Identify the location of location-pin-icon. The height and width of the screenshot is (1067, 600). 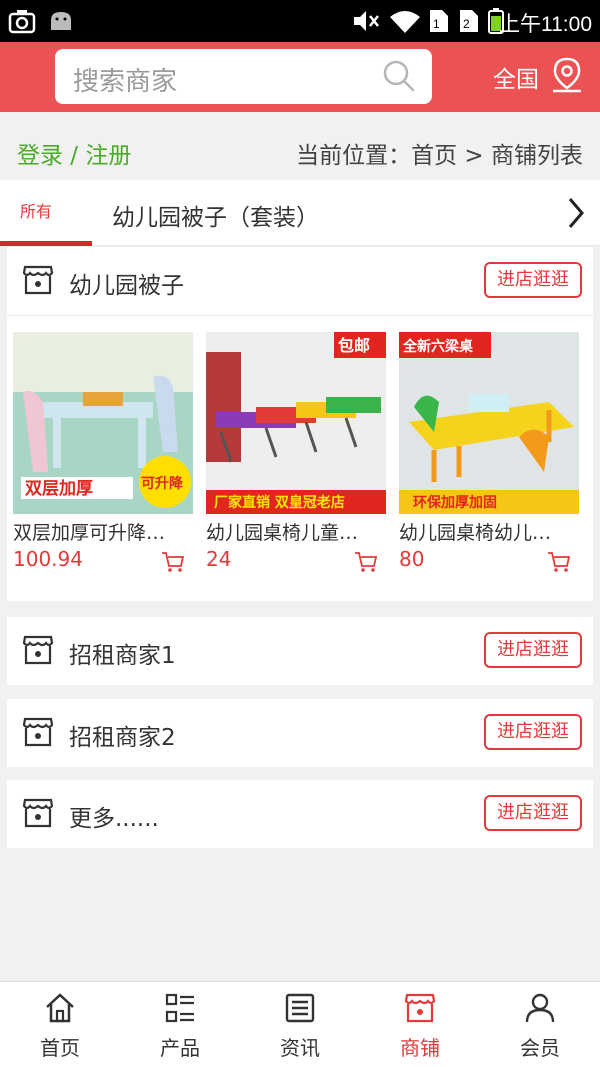
(567, 75).